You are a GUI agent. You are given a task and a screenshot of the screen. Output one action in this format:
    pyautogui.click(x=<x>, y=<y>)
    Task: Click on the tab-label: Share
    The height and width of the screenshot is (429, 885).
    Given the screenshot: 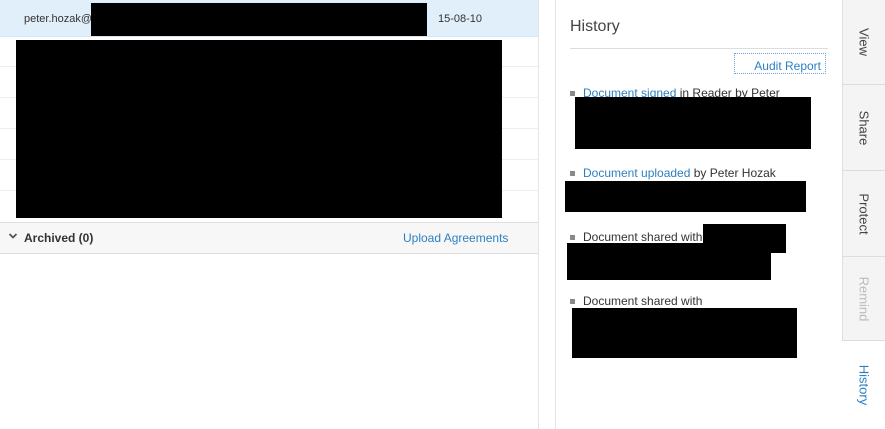 What is the action you would take?
    pyautogui.click(x=864, y=127)
    